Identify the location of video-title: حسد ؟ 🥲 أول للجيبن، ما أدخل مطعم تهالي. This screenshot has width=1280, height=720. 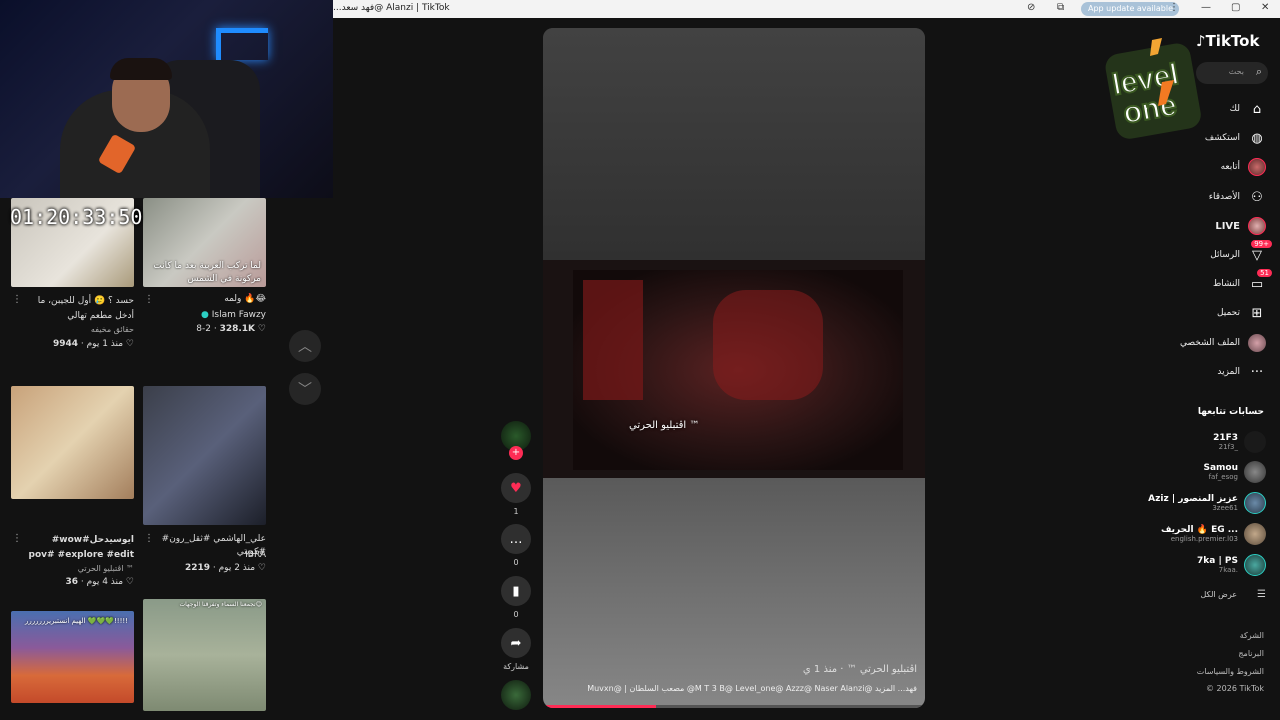
(79, 309).